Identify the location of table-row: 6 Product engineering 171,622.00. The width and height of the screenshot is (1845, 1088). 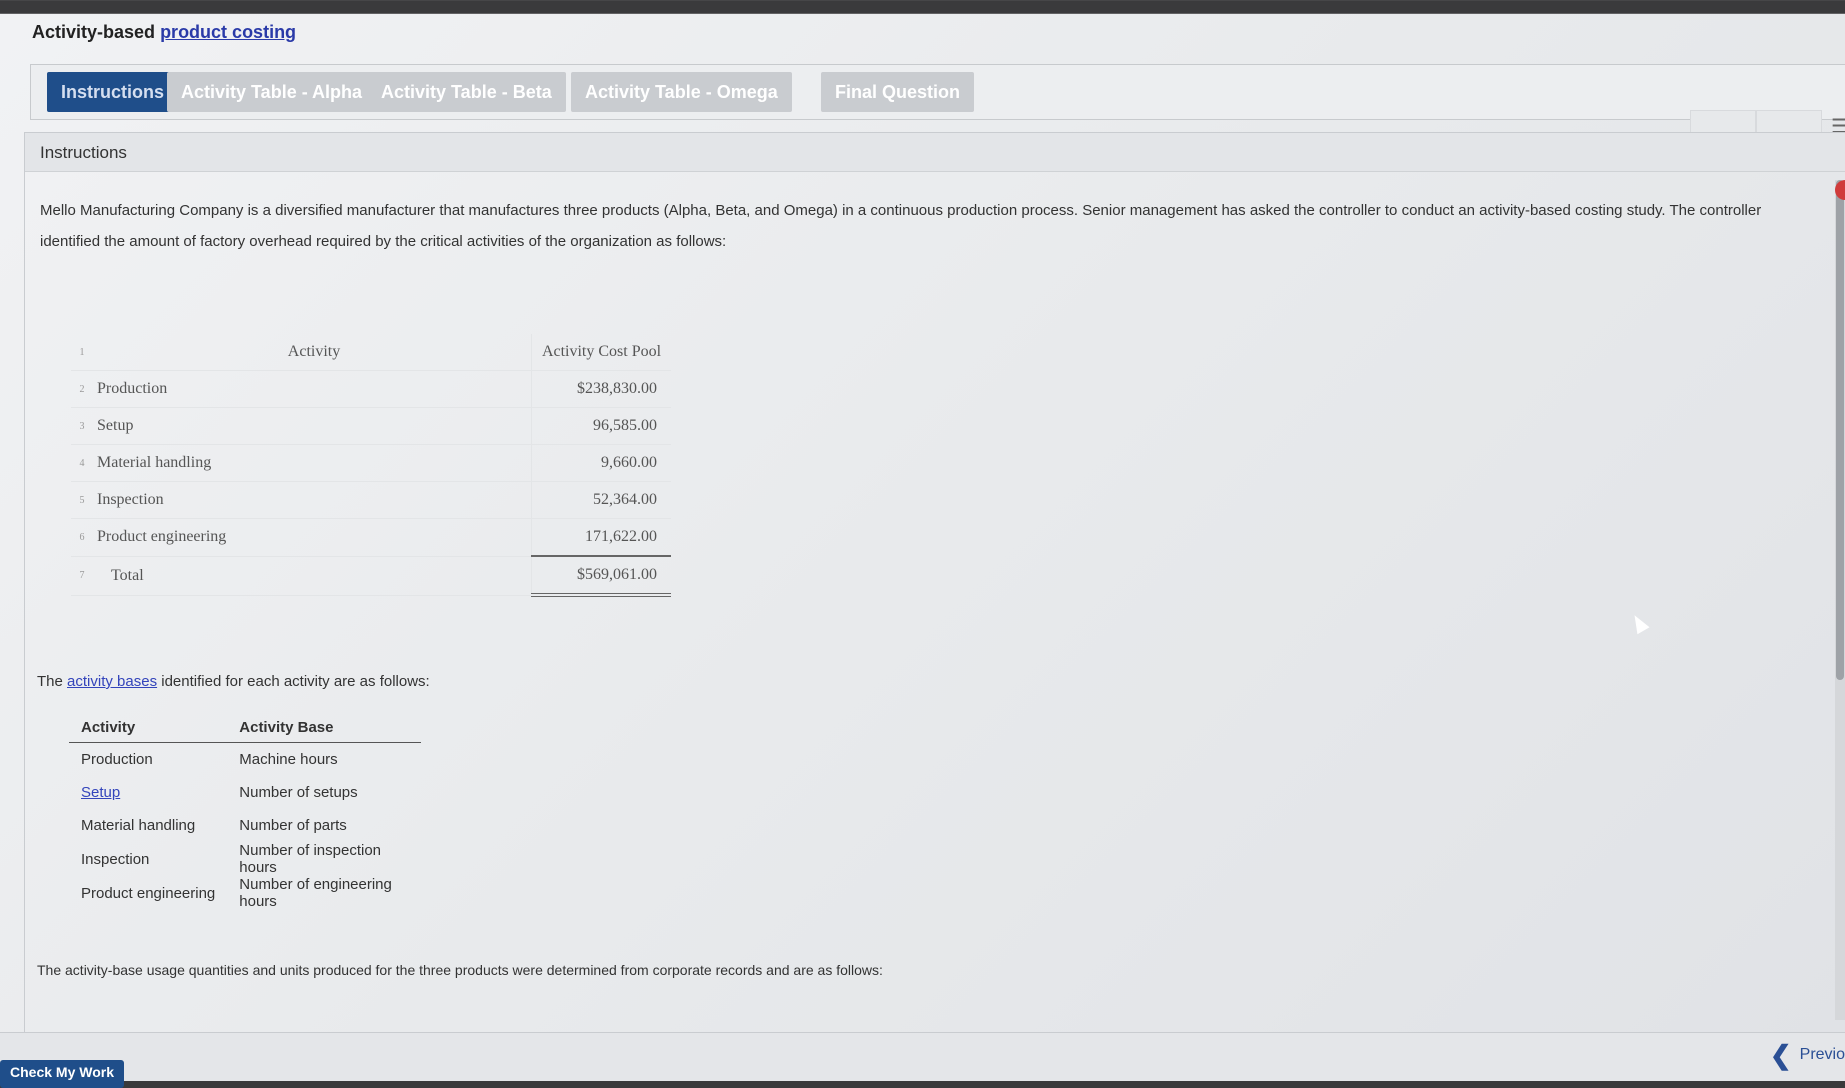
(371, 537).